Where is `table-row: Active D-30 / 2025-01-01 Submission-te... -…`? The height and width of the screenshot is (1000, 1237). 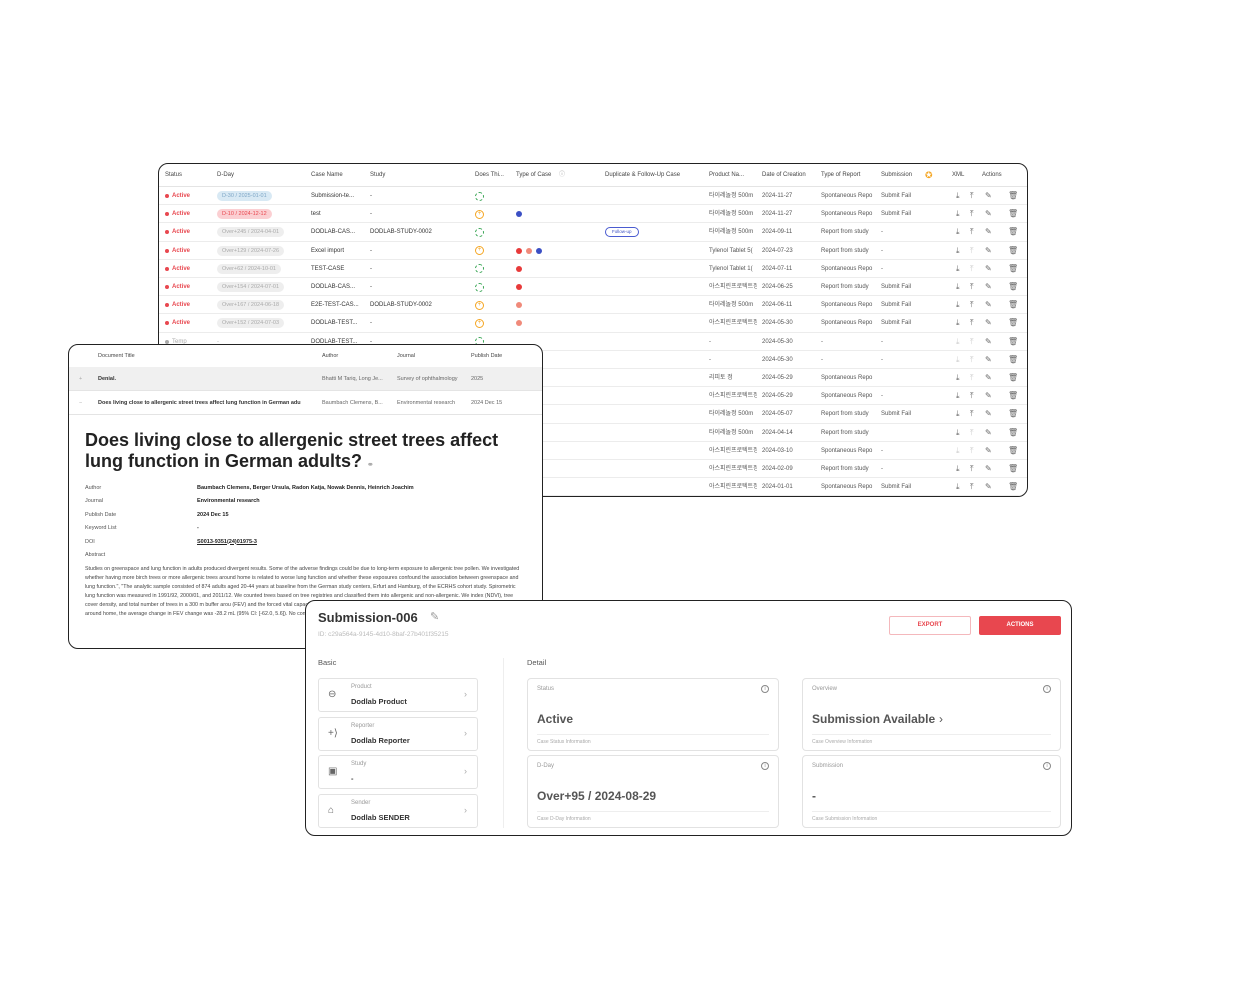
table-row: Active D-30 / 2025-01-01 Submission-te... -… is located at coordinates (593, 196).